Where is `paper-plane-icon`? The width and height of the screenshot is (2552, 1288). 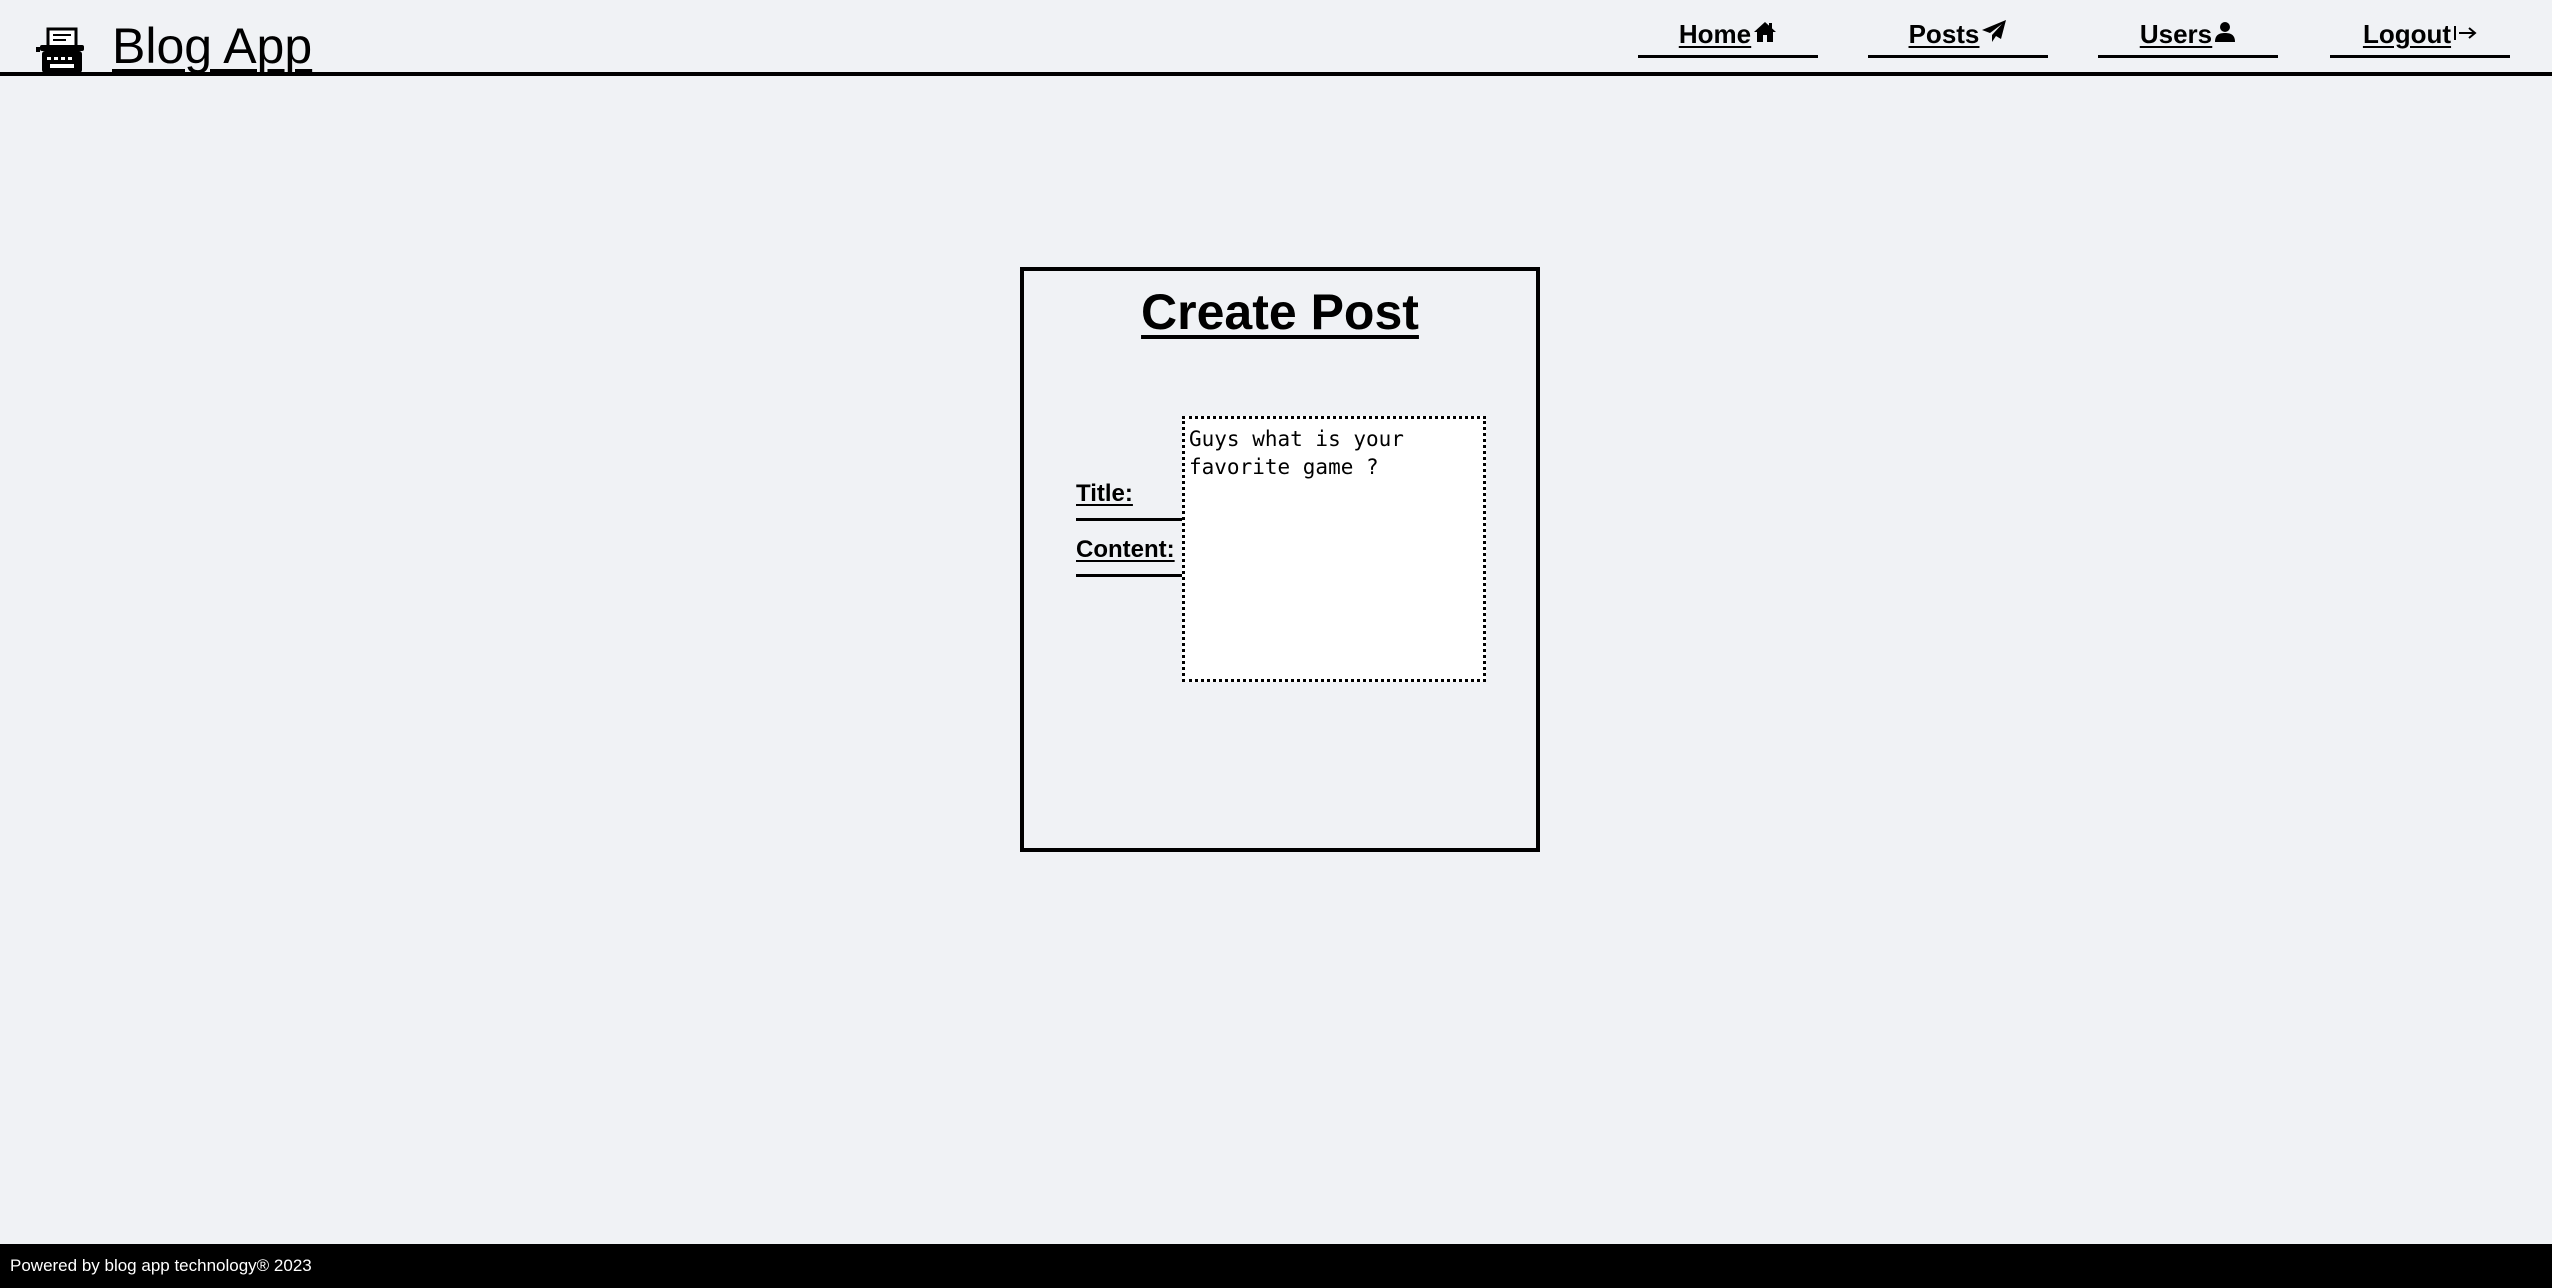 paper-plane-icon is located at coordinates (1993, 34).